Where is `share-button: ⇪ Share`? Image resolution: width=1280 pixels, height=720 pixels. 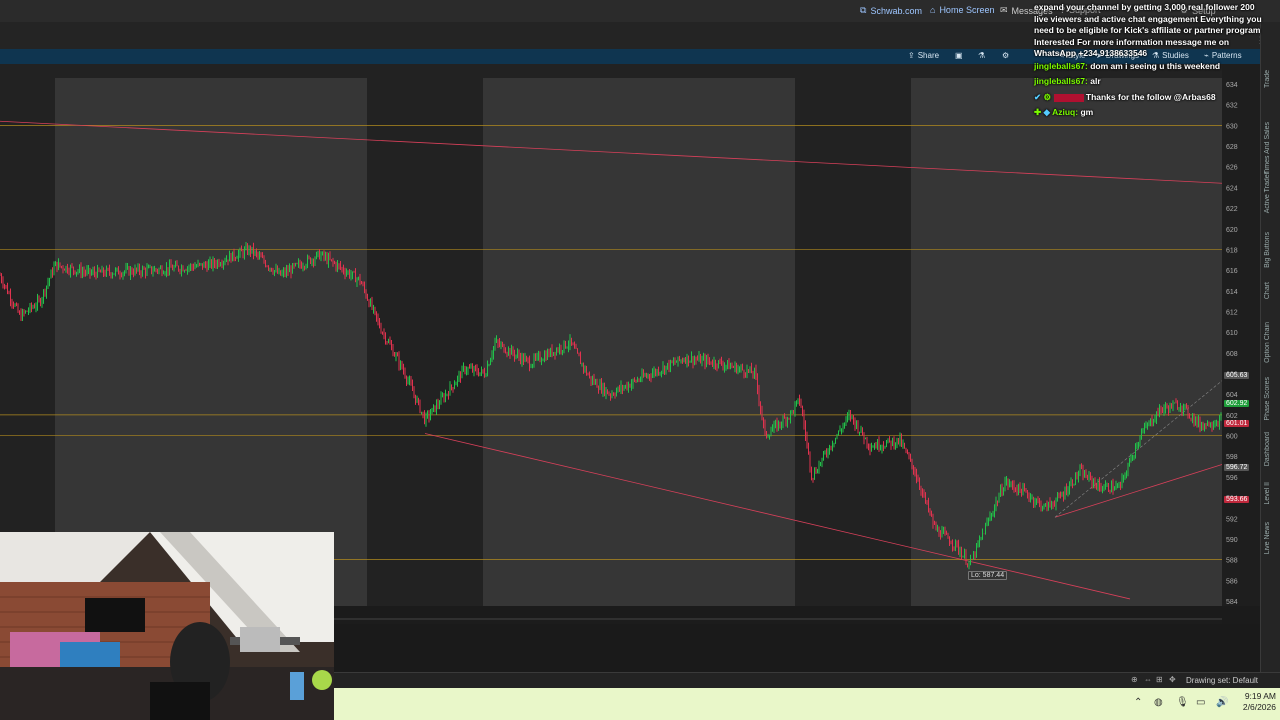
share-button: ⇪ Share is located at coordinates (923, 55).